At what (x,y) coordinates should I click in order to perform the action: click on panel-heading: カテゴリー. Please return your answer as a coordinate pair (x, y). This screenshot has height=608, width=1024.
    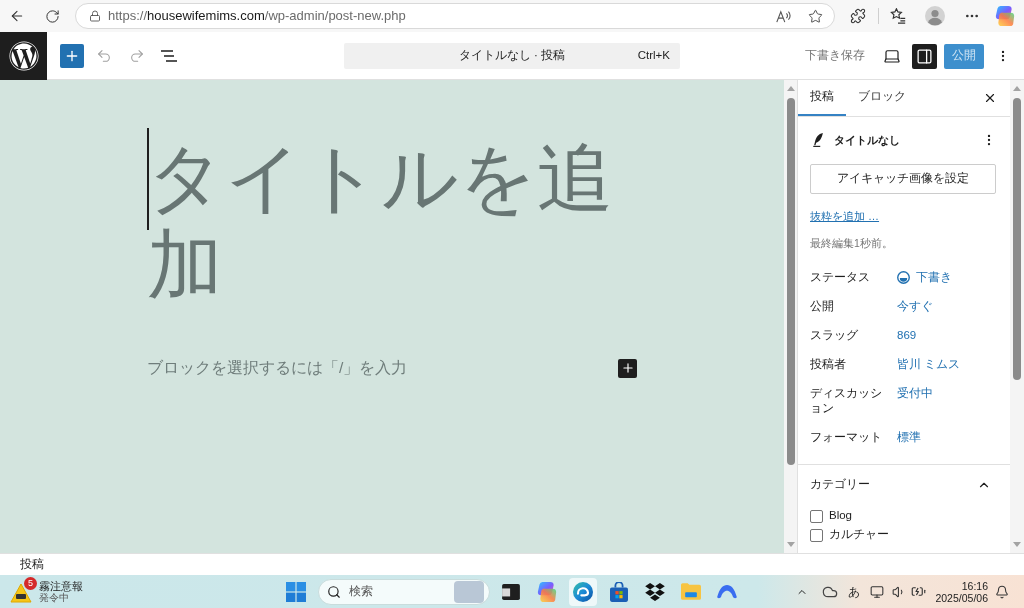
    Looking at the image, I should click on (840, 485).